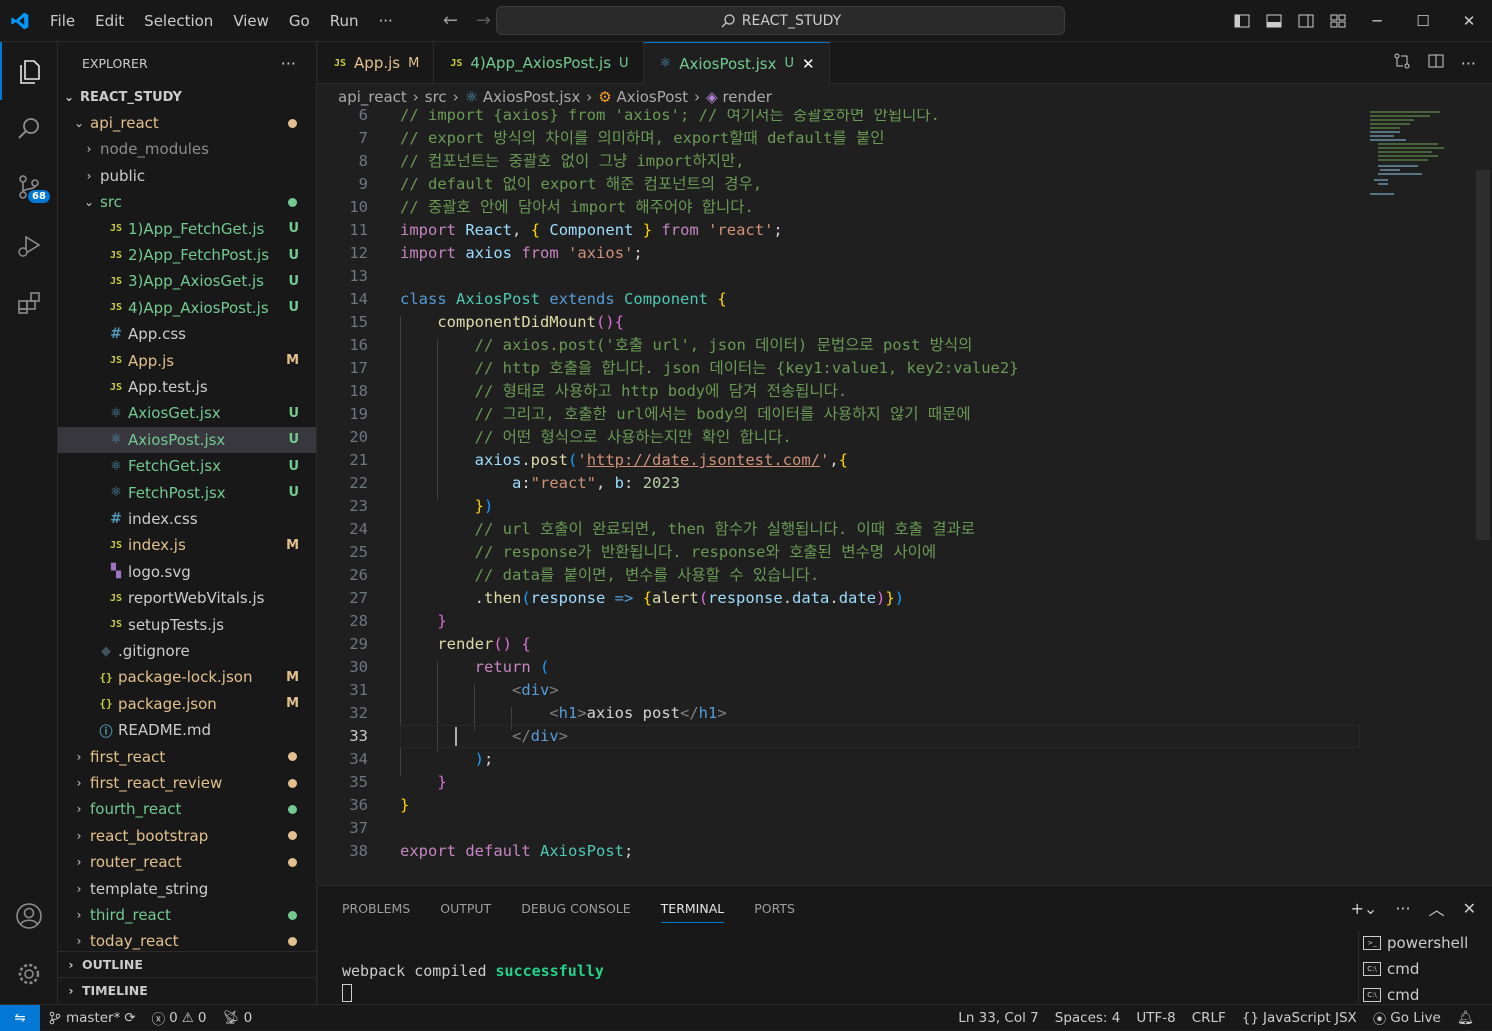 The width and height of the screenshot is (1492, 1031). What do you see at coordinates (898, 782) in the screenshot?
I see `code-line: 35 }` at bounding box center [898, 782].